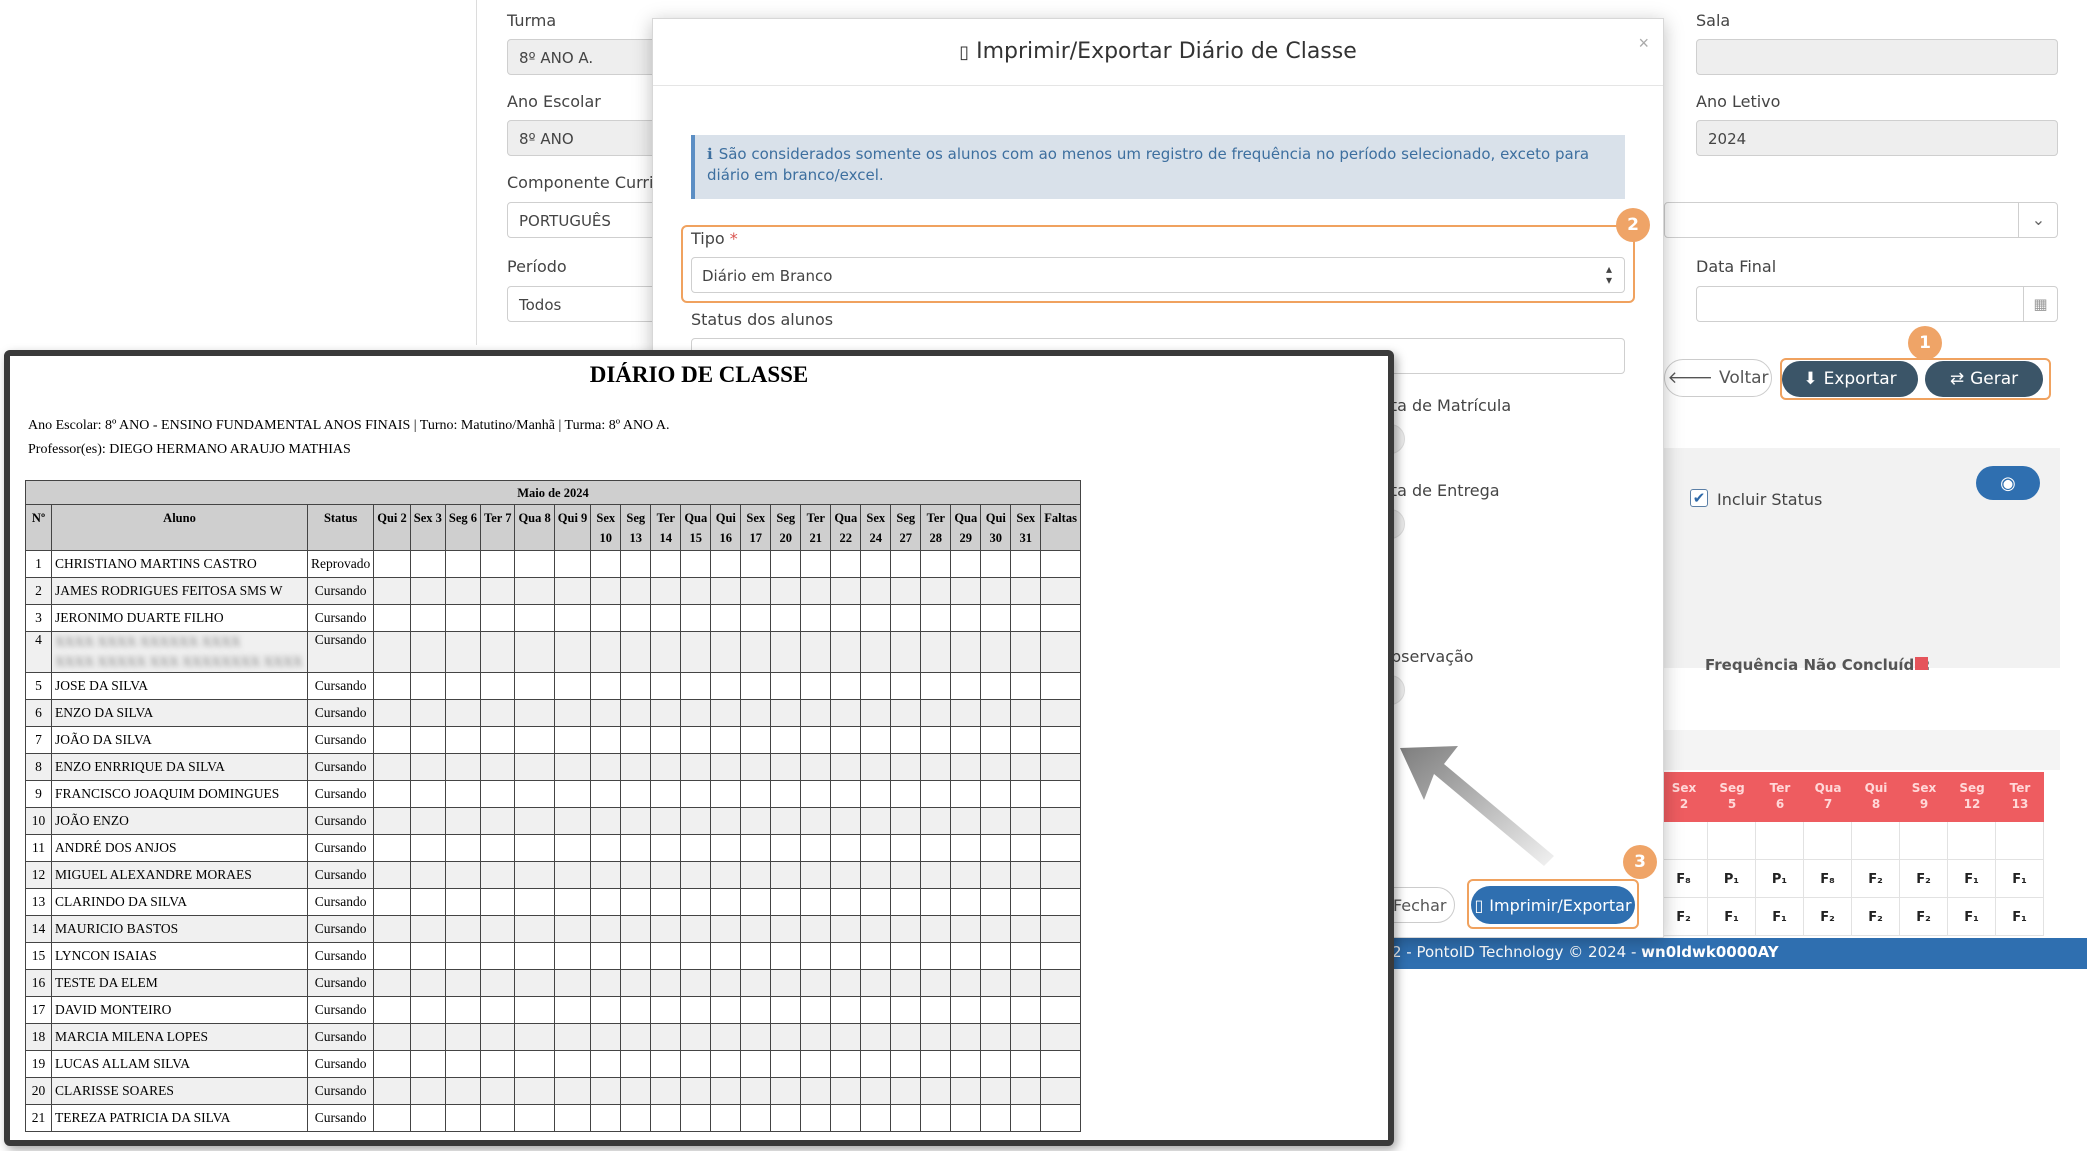 The height and width of the screenshot is (1151, 2087). I want to click on row-number: 6, so click(38, 713).